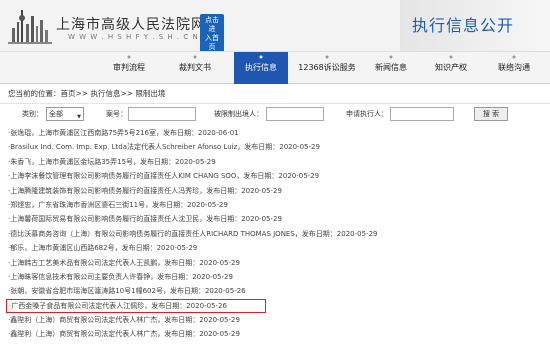  Describe the element at coordinates (463, 25) in the screenshot. I see `banner-title: 执行信息公开` at that location.